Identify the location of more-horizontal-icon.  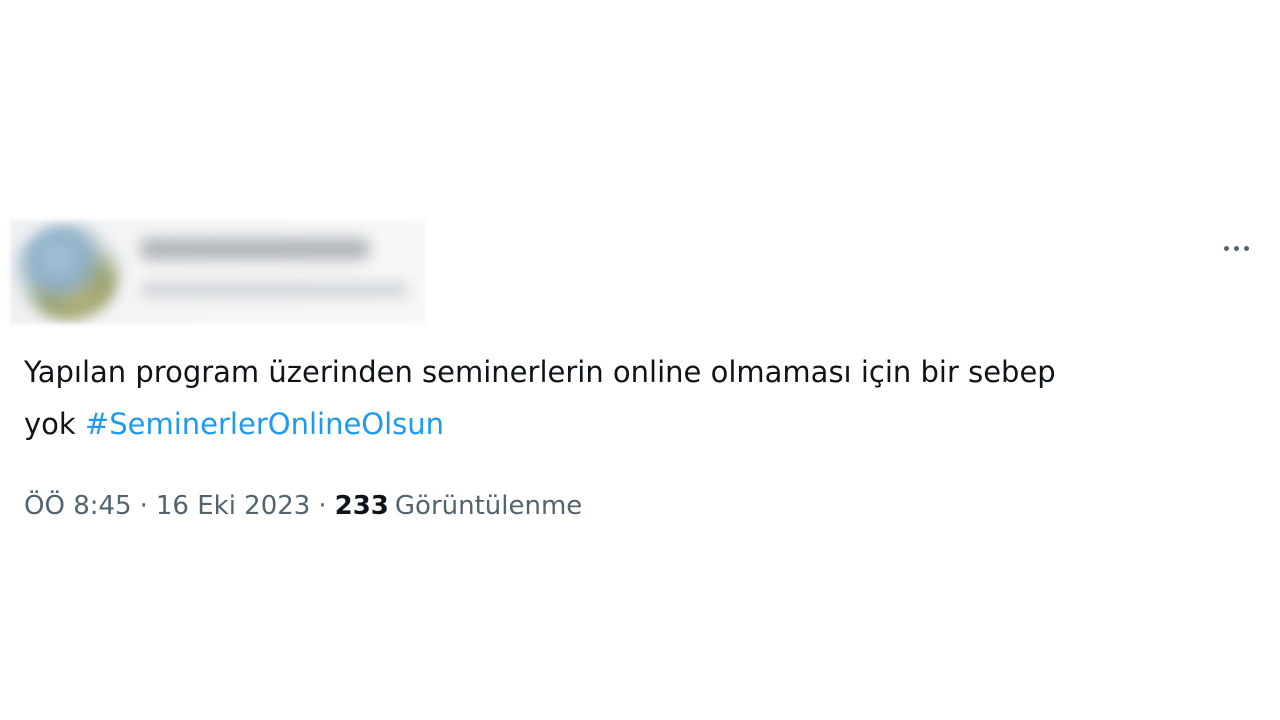
(1226, 248).